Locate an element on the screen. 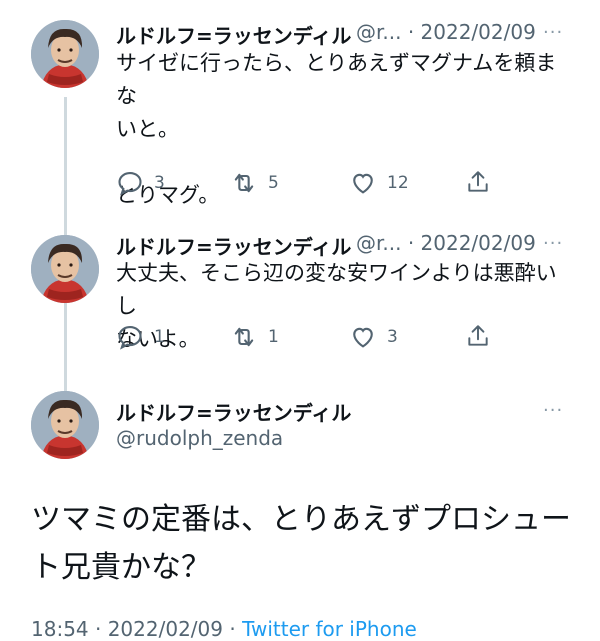 This screenshot has height=641, width=600. time-date: 18:54 · 2022/02/09 · is located at coordinates (136, 629).